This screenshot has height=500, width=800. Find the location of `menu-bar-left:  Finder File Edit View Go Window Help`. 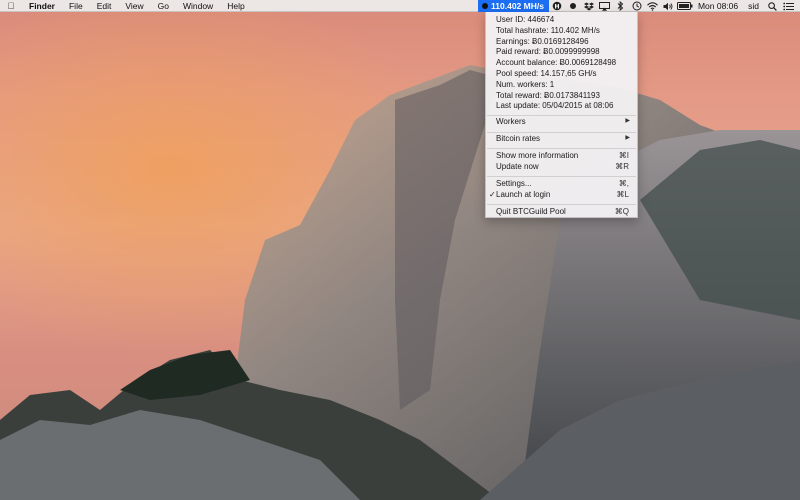

menu-bar-left:  Finder File Edit View Go Window Help is located at coordinates (126, 6).